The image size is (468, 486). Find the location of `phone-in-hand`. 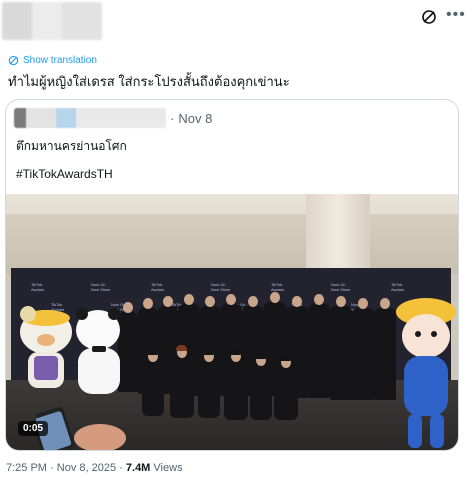

phone-in-hand is located at coordinates (81, 428).